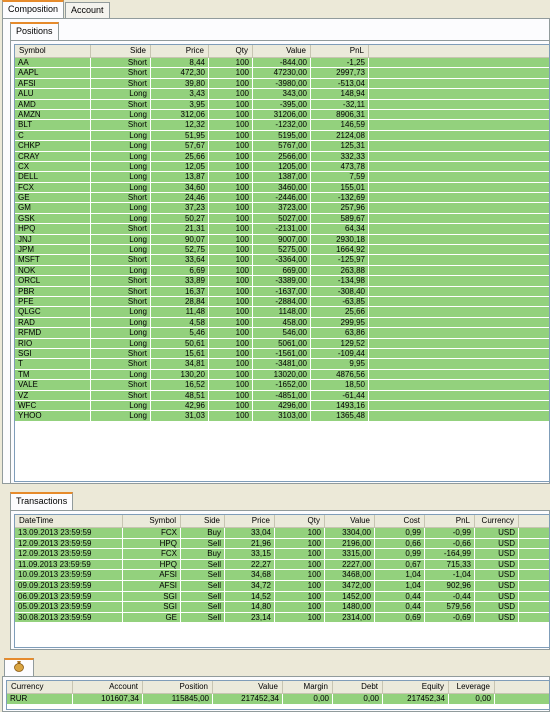 The height and width of the screenshot is (712, 550). I want to click on position-row: GE Short 24,46 100 -2446,00 -132,69, so click(282, 198).